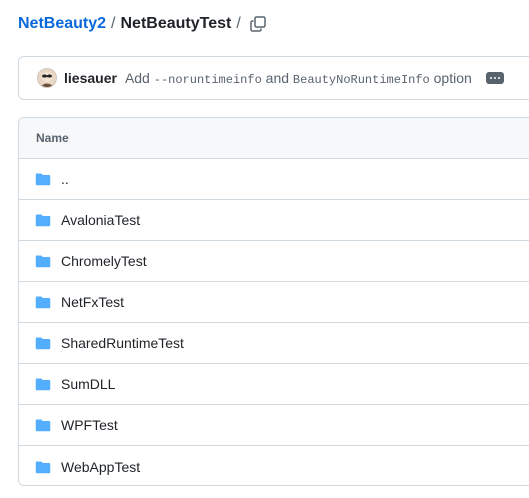 The height and width of the screenshot is (498, 529). I want to click on avatar-face-icon, so click(47, 79).